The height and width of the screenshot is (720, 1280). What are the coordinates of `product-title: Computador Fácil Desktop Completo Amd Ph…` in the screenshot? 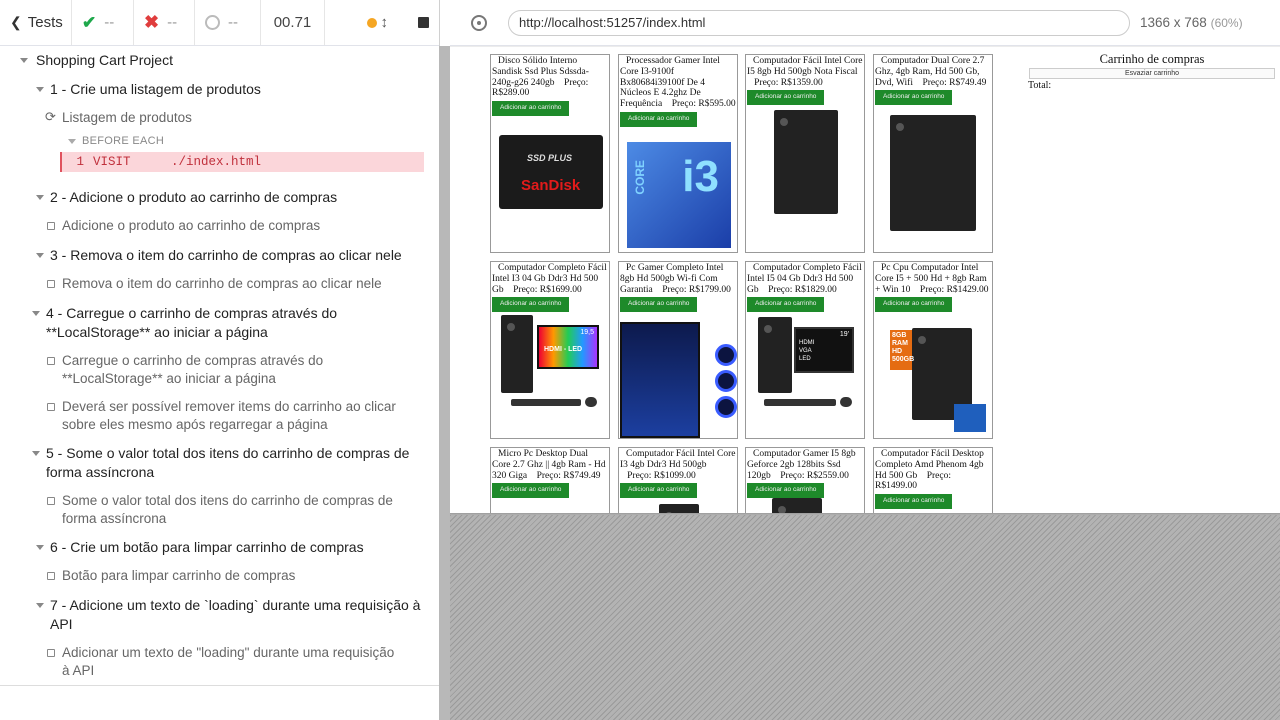 It's located at (929, 470).